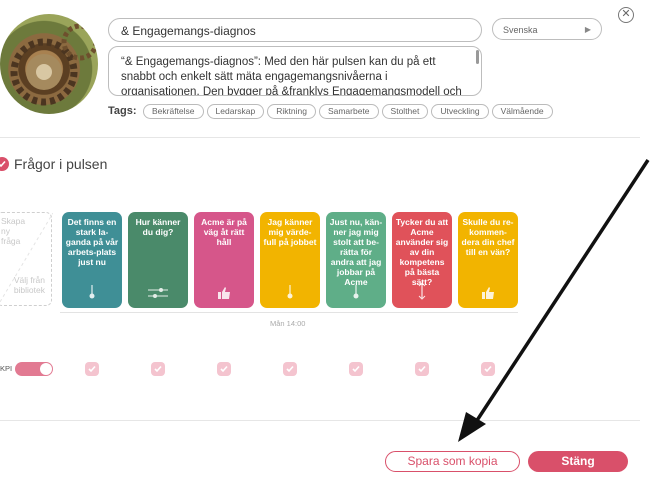 This screenshot has height=484, width=650. What do you see at coordinates (224, 232) in the screenshot?
I see `question-text: Acme är på väg åt rätt håll` at bounding box center [224, 232].